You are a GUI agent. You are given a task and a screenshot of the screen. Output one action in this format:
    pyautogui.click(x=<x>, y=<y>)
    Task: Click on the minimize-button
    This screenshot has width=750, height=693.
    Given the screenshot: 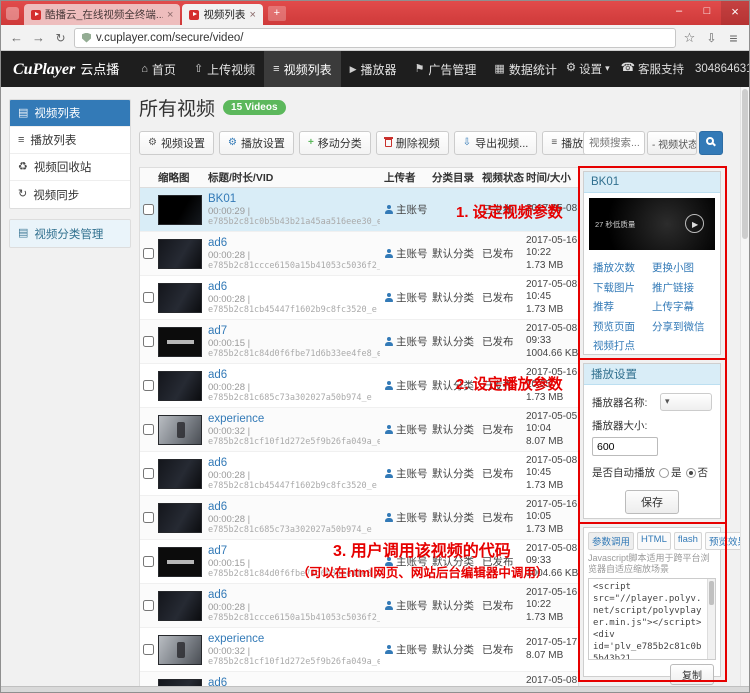 What is the action you would take?
    pyautogui.click(x=679, y=13)
    